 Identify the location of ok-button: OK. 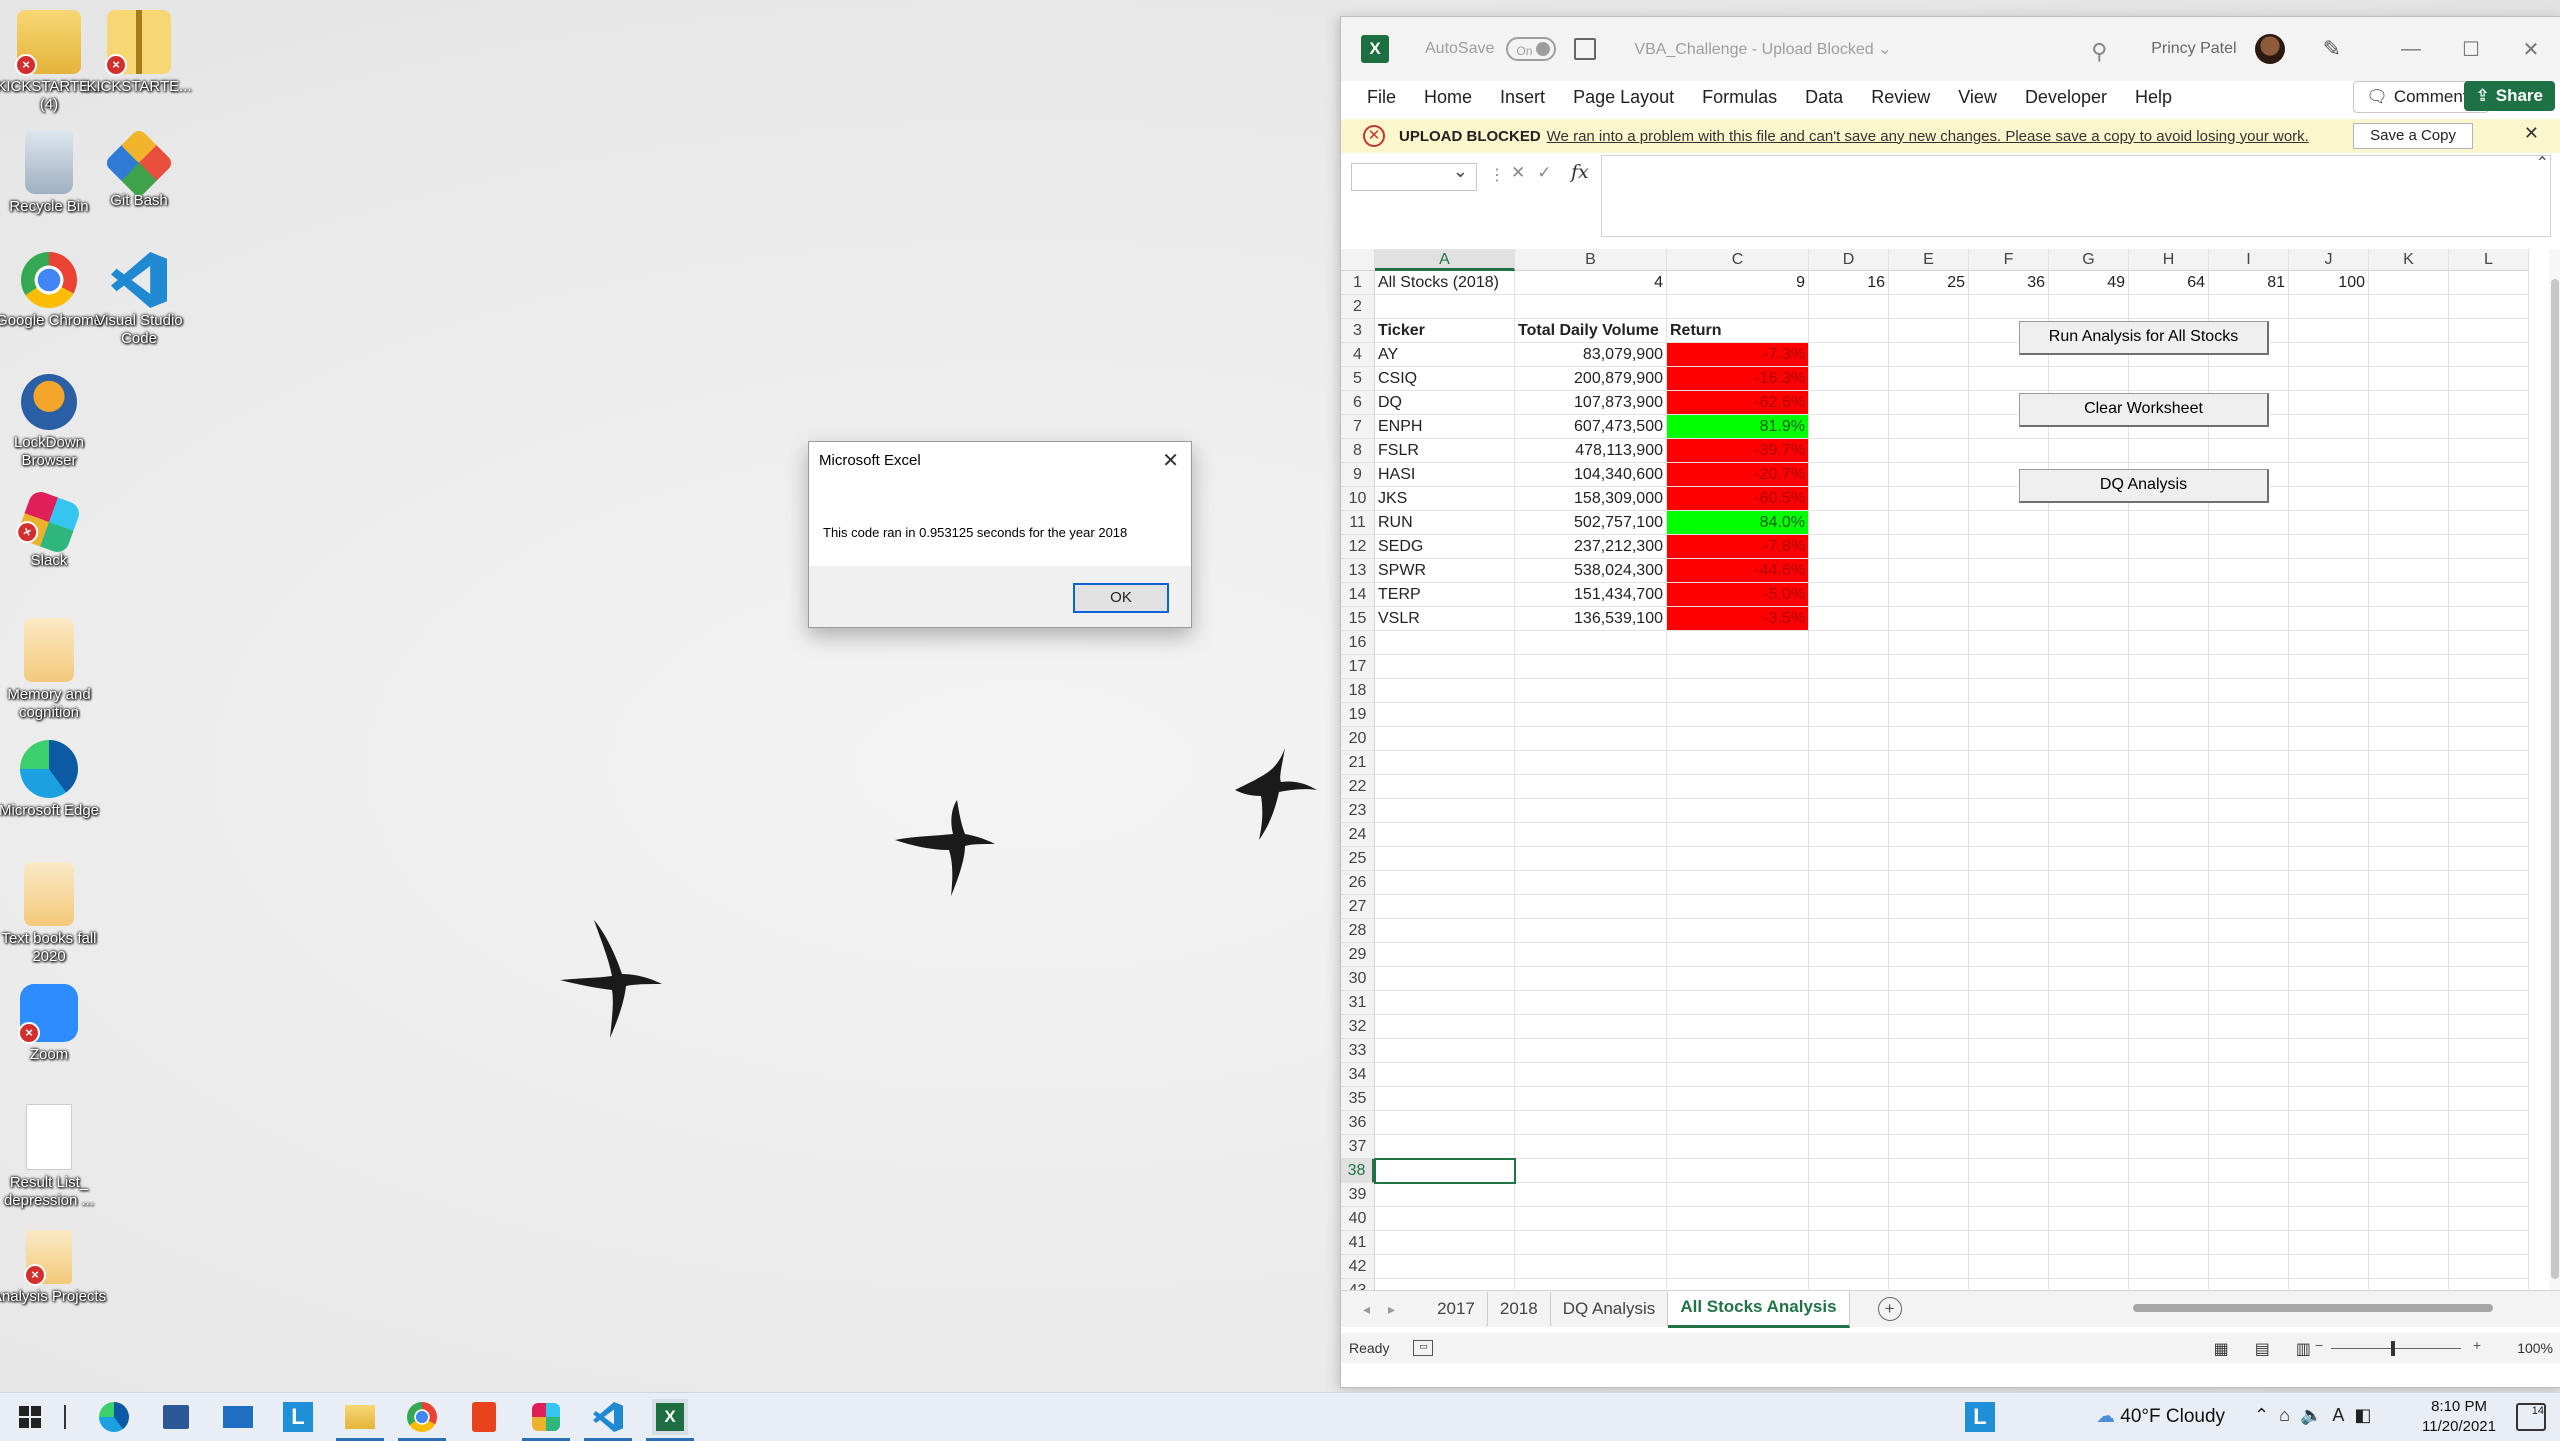
(1121, 598).